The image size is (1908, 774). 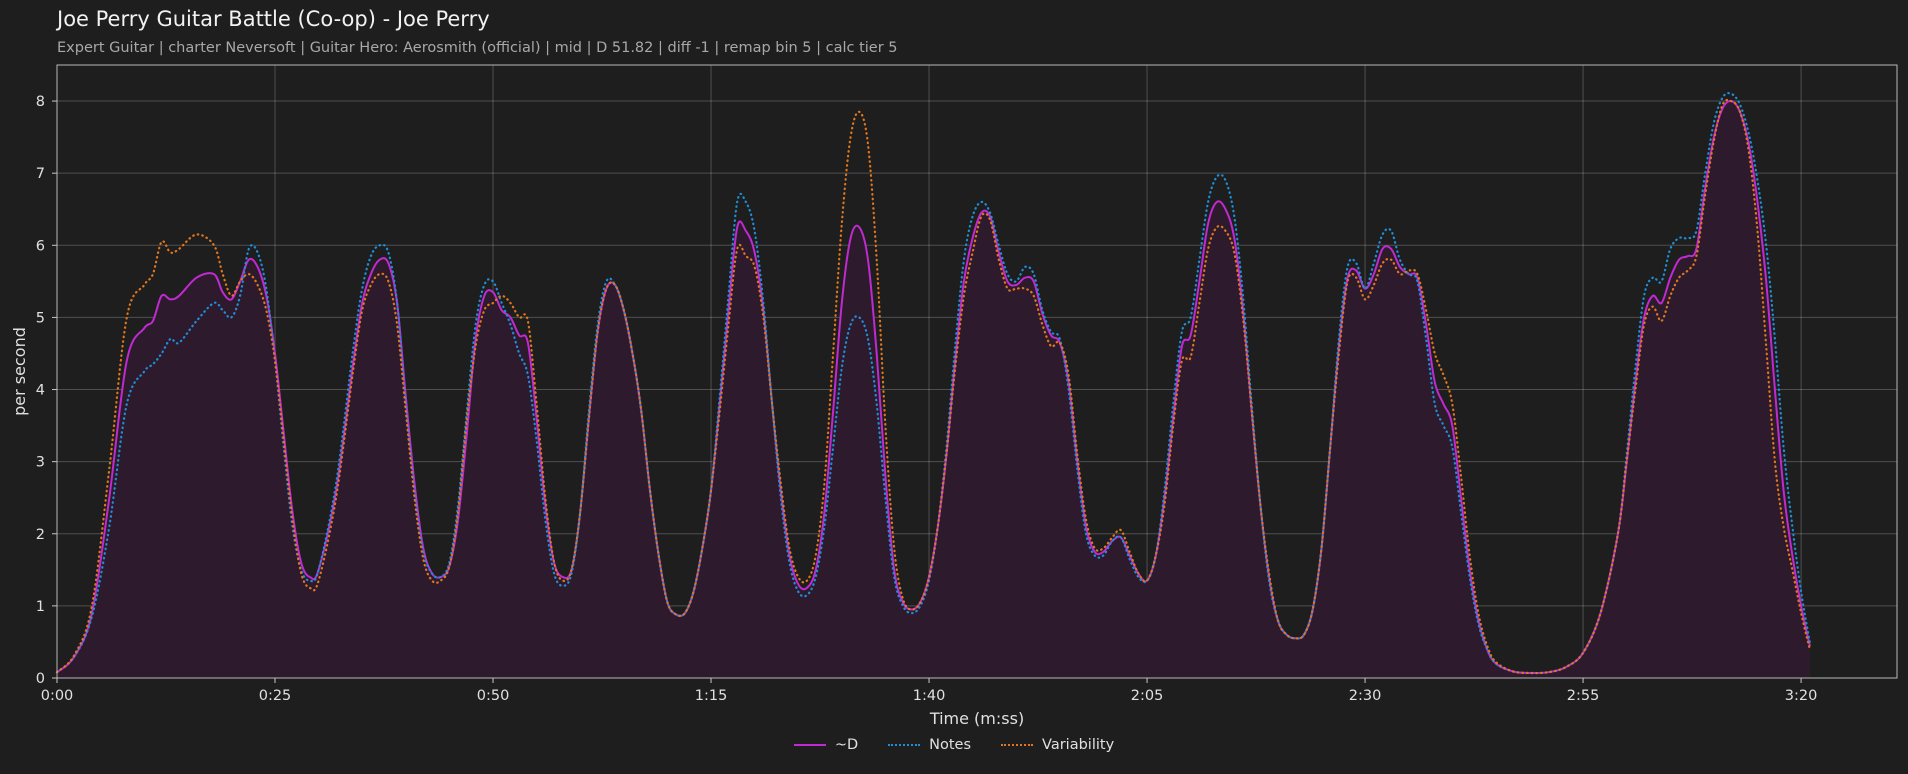 I want to click on x-tick-label: 1:40, so click(x=929, y=696).